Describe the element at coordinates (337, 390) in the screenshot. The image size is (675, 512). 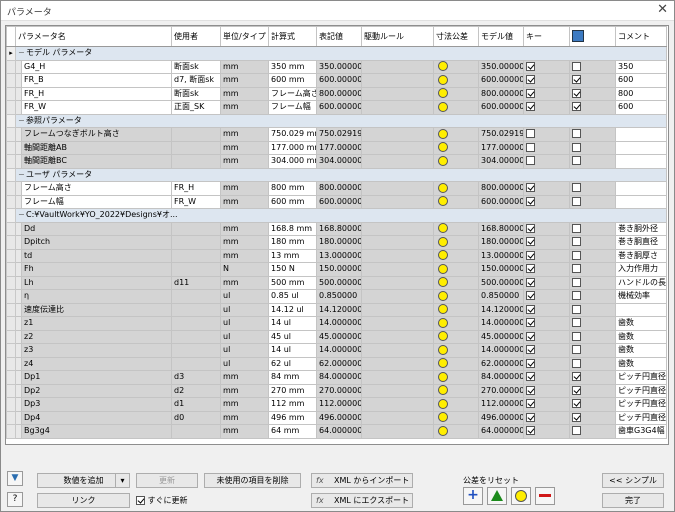
I see `parameter-row: Dp2d2mm270 mm270.000000270.000000ピッチ円直径` at that location.